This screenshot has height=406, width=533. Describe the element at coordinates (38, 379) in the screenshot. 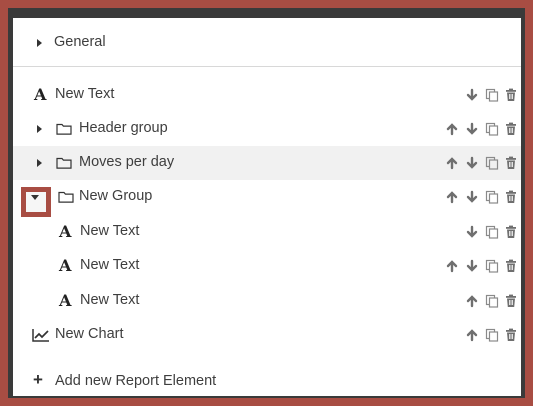

I see `plus-icon: +` at that location.